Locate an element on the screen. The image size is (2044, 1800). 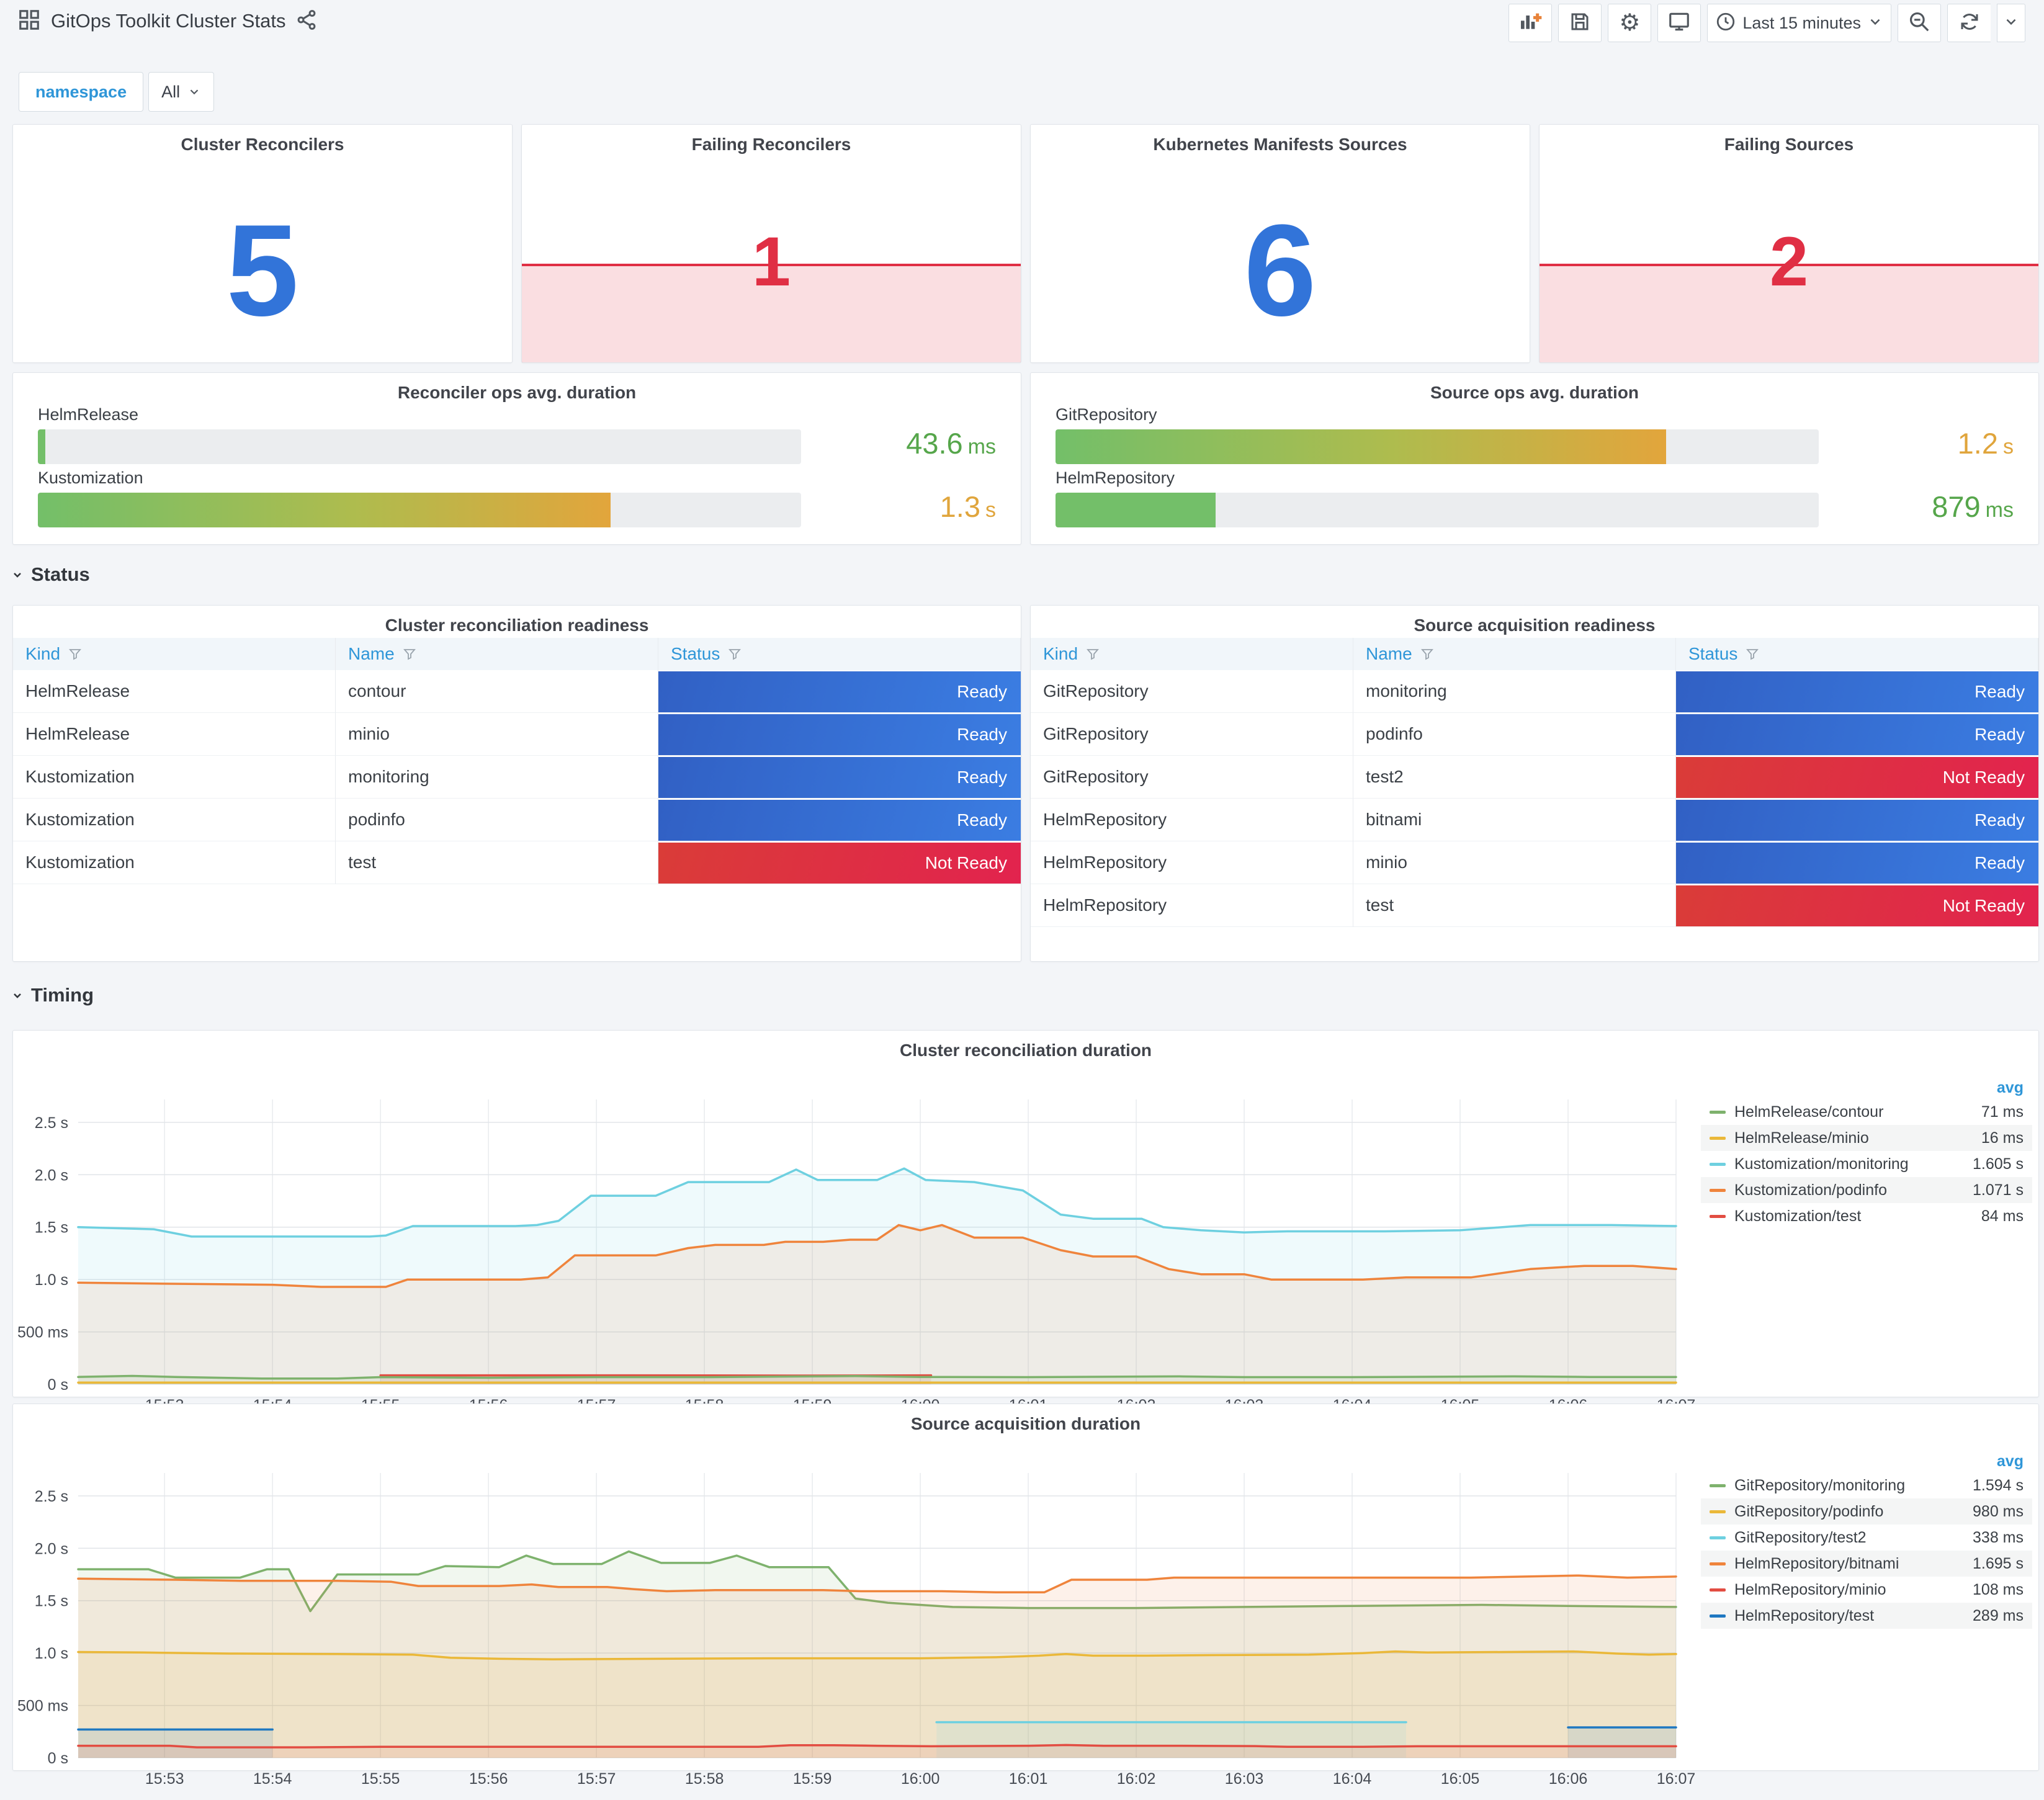
legend-series-label: HelmRelease/minio is located at coordinates (1857, 1138).